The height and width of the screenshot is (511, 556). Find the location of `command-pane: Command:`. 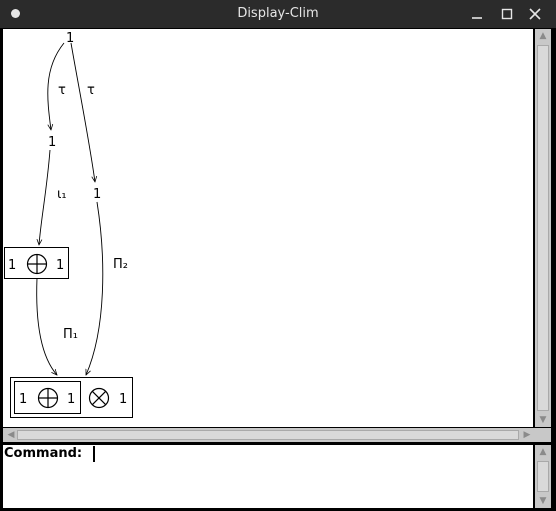

command-pane: Command: is located at coordinates (268, 476).